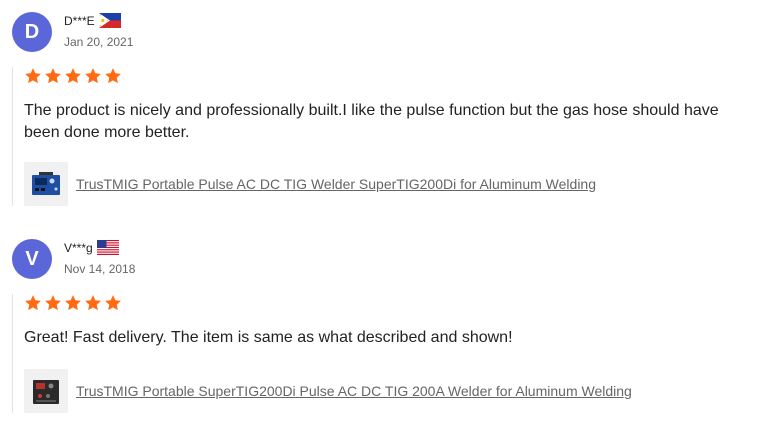 Image resolution: width=783 pixels, height=439 pixels. I want to click on reviewer-info: D***E, so click(92, 20).